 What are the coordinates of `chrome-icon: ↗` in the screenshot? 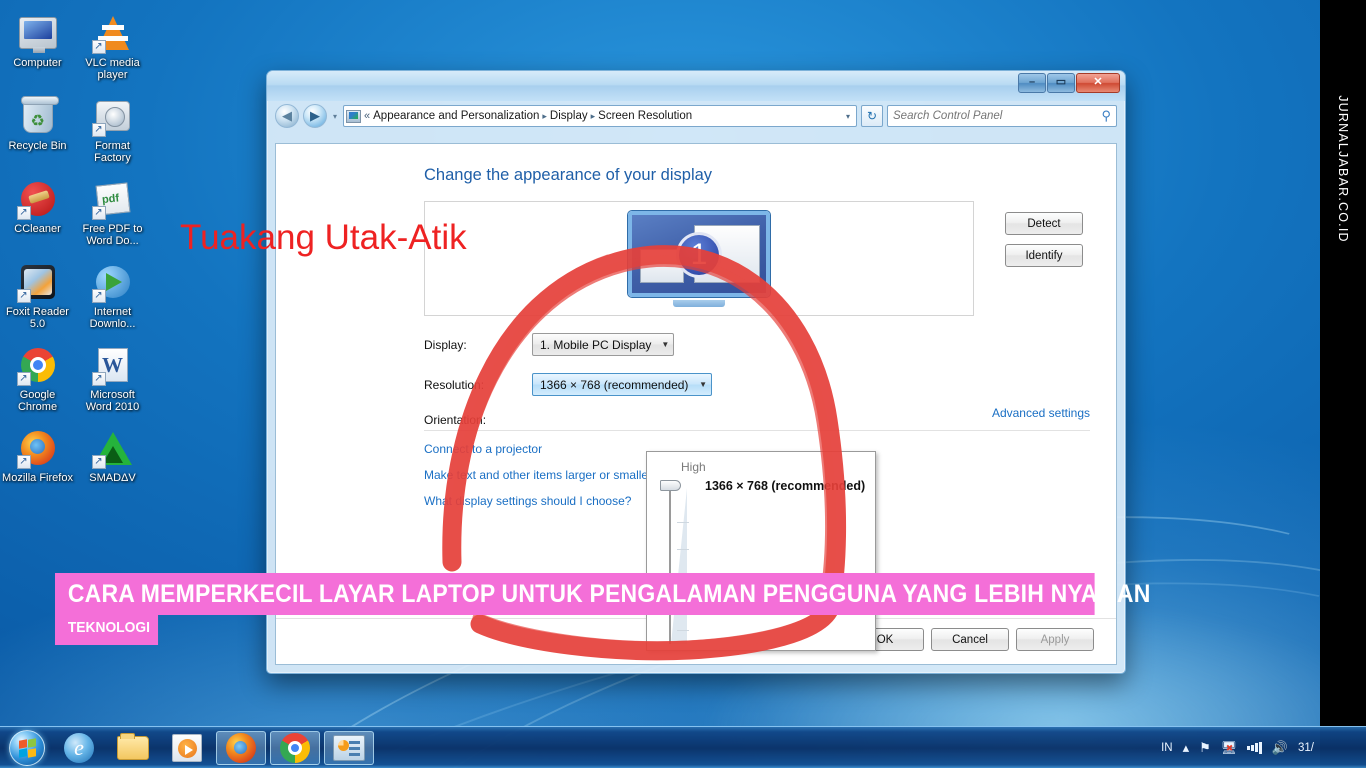 It's located at (37, 365).